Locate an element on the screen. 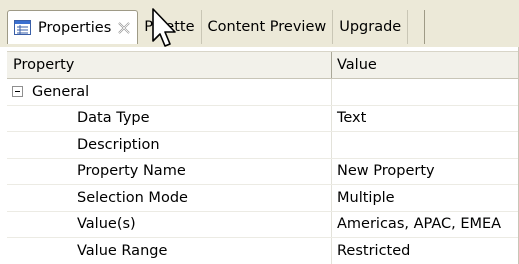 The width and height of the screenshot is (519, 264). property-value-cell: Text is located at coordinates (425, 118).